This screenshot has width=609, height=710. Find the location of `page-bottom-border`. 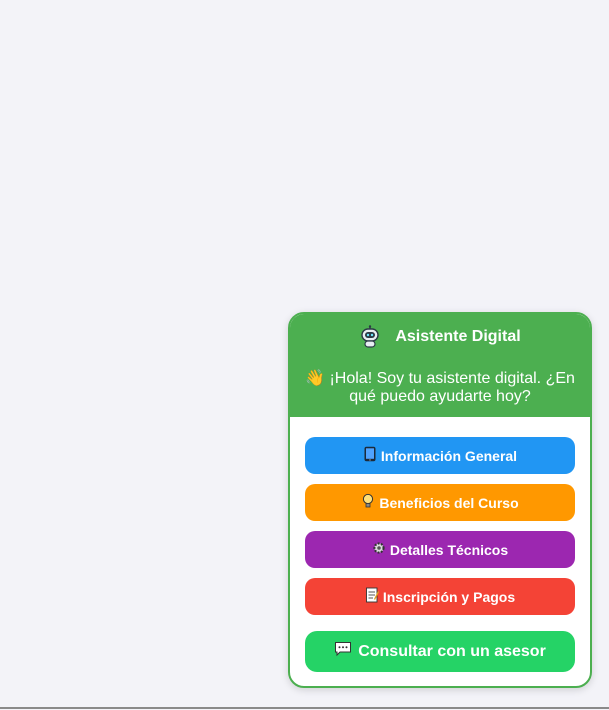

page-bottom-border is located at coordinates (304, 708).